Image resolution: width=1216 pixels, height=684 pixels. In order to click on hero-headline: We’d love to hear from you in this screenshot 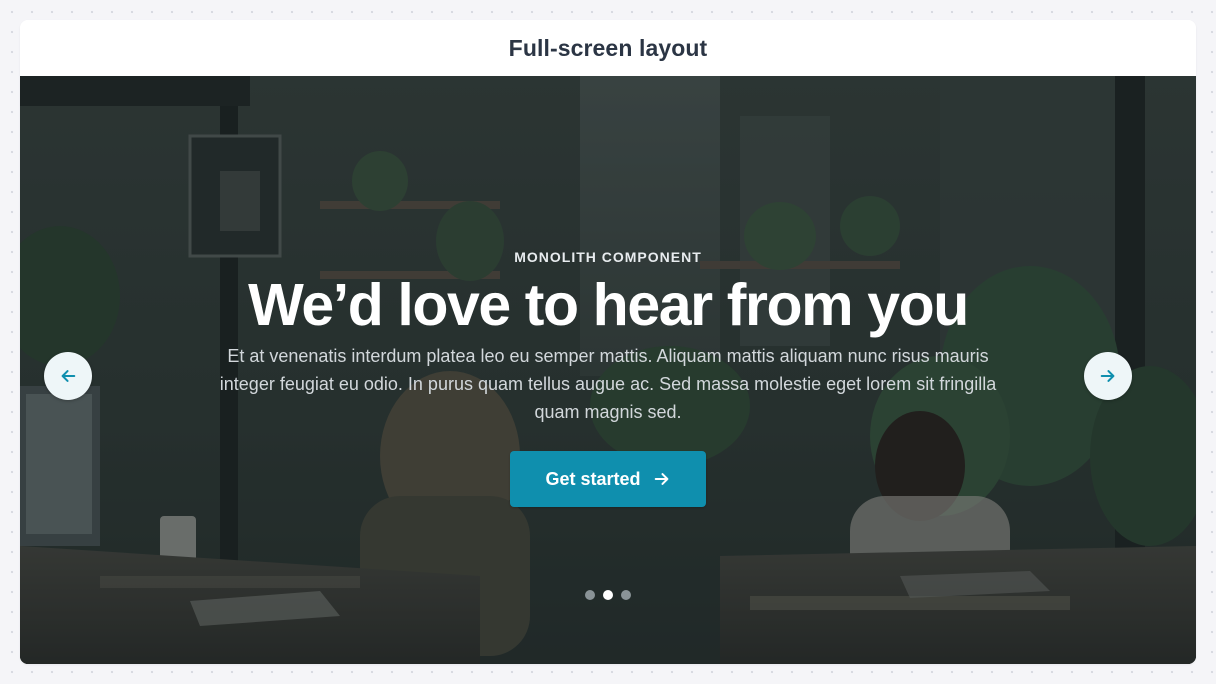, I will do `click(608, 305)`.